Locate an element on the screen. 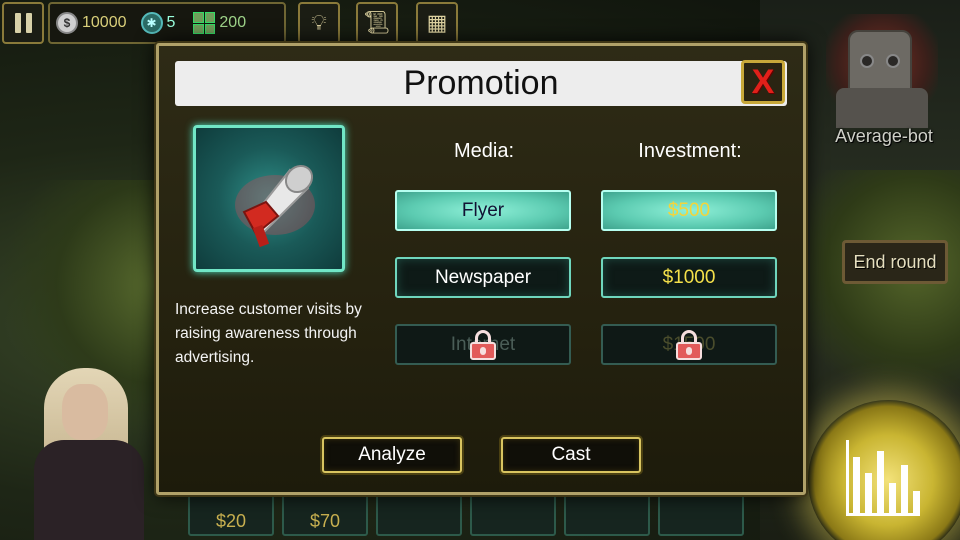 The image size is (960, 540). bar-chart-icon is located at coordinates (883, 478).